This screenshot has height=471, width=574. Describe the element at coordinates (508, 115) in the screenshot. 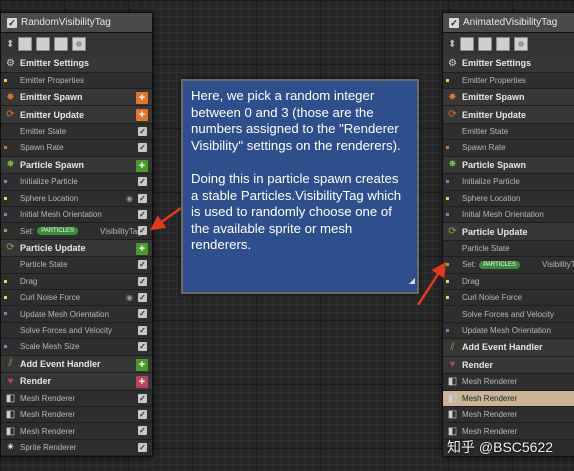

I see `module-section-header: ⟳ Emitter Update` at that location.